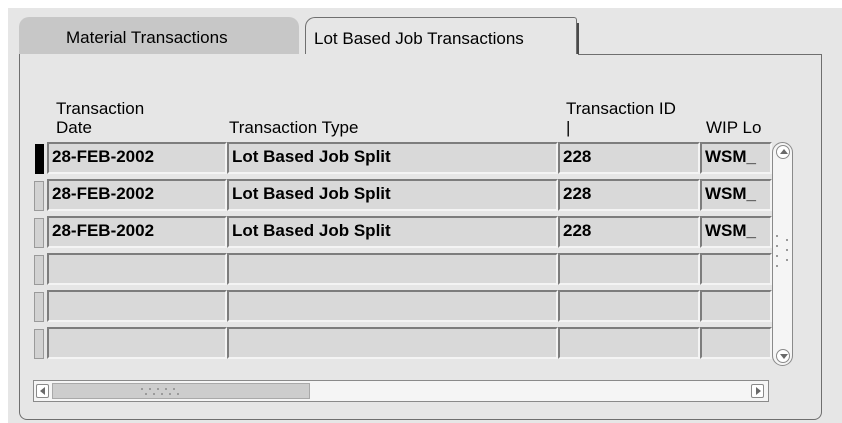 The image size is (842, 423). What do you see at coordinates (181, 391) in the screenshot?
I see `horizontal-scroll-thumb` at bounding box center [181, 391].